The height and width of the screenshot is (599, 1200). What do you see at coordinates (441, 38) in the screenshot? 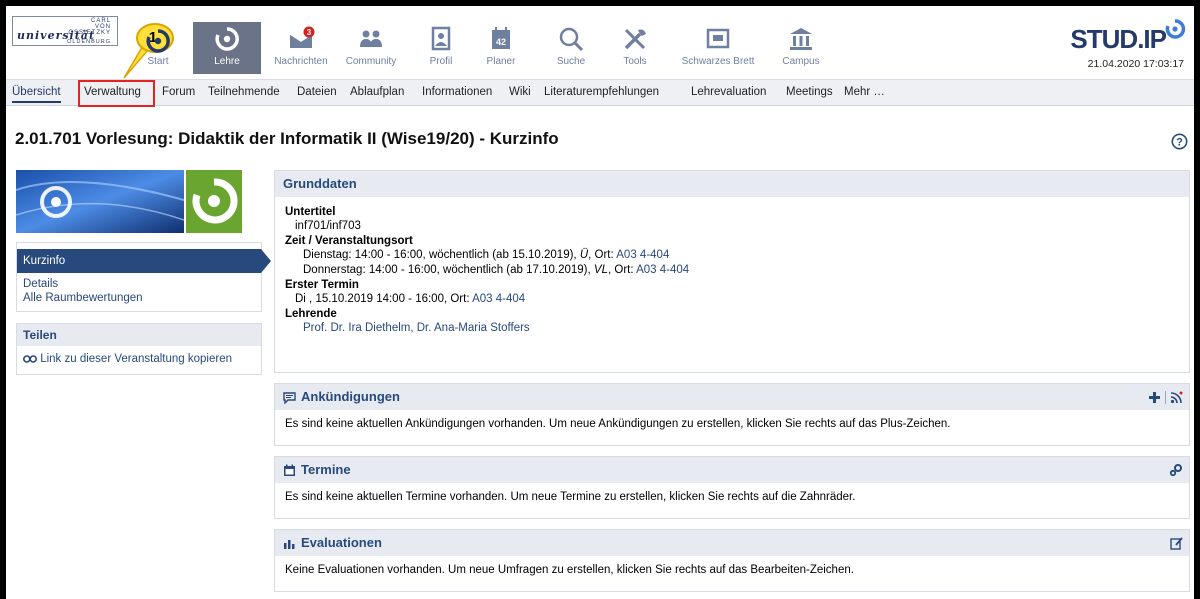
I see `profile-icon` at bounding box center [441, 38].